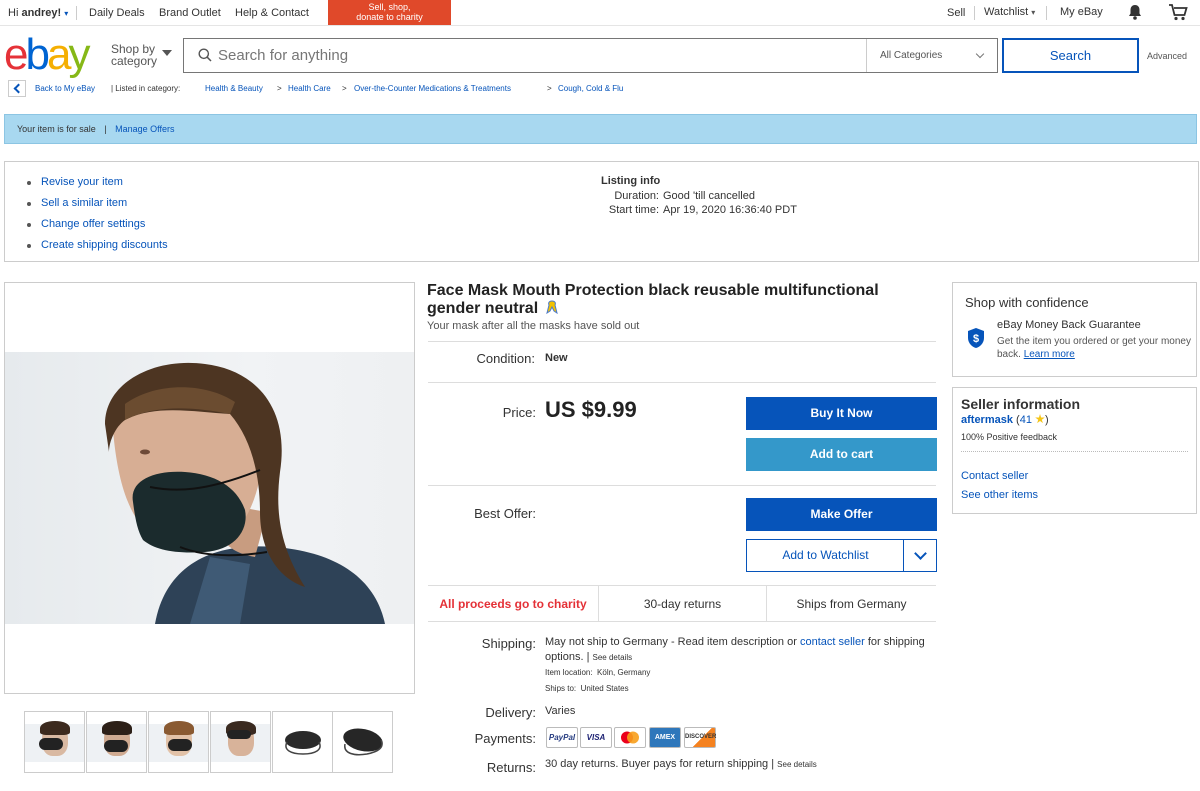 This screenshot has height=791, width=1200. I want to click on ships-to: Ships to: United States, so click(587, 688).